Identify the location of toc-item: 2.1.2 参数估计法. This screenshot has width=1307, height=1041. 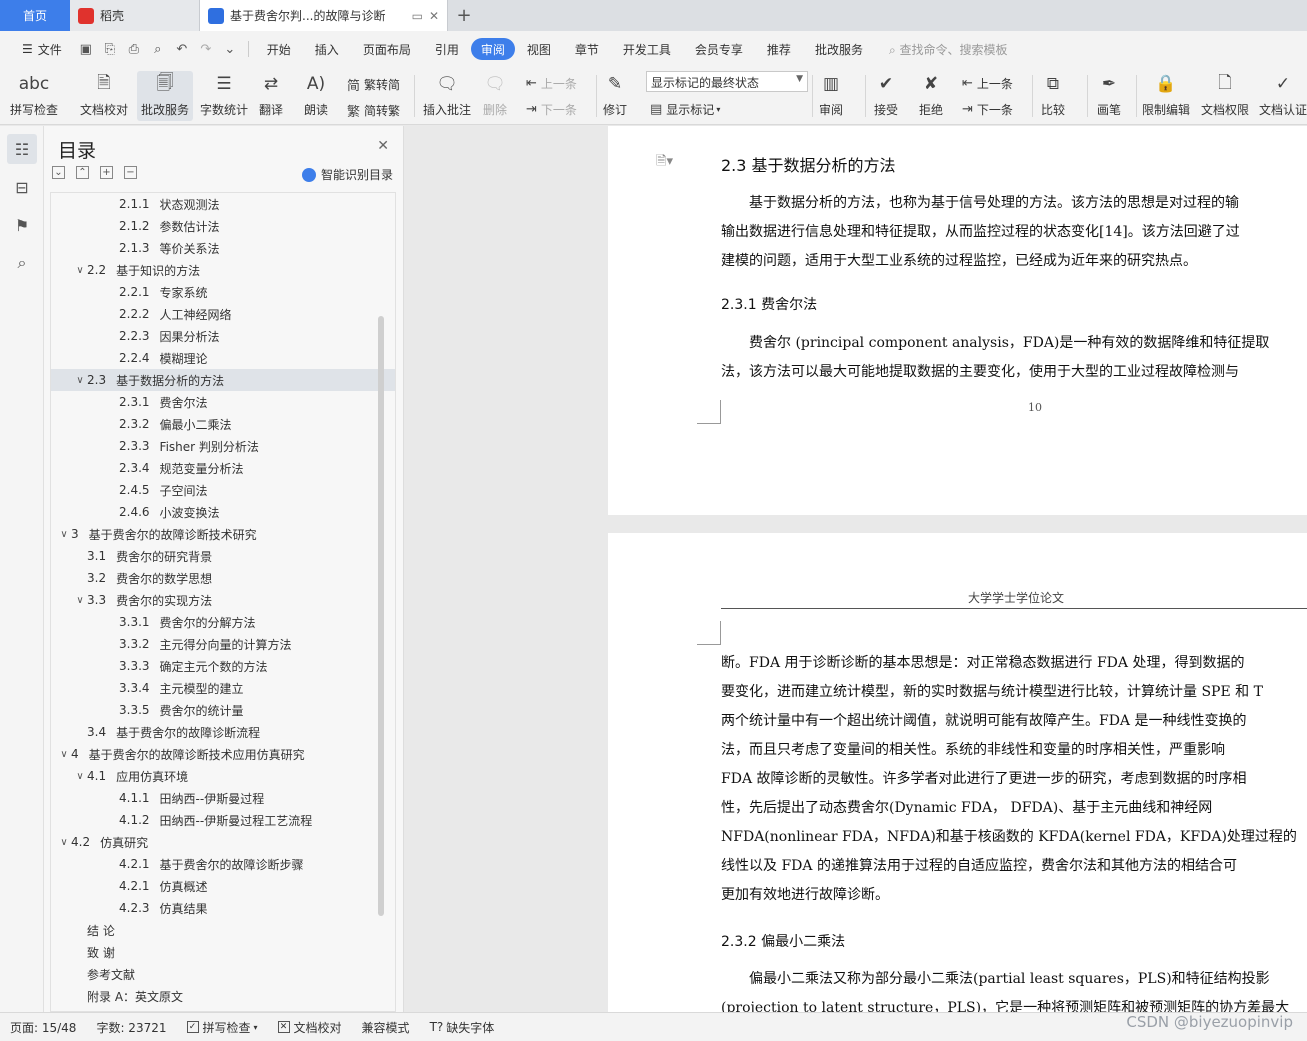
(223, 226).